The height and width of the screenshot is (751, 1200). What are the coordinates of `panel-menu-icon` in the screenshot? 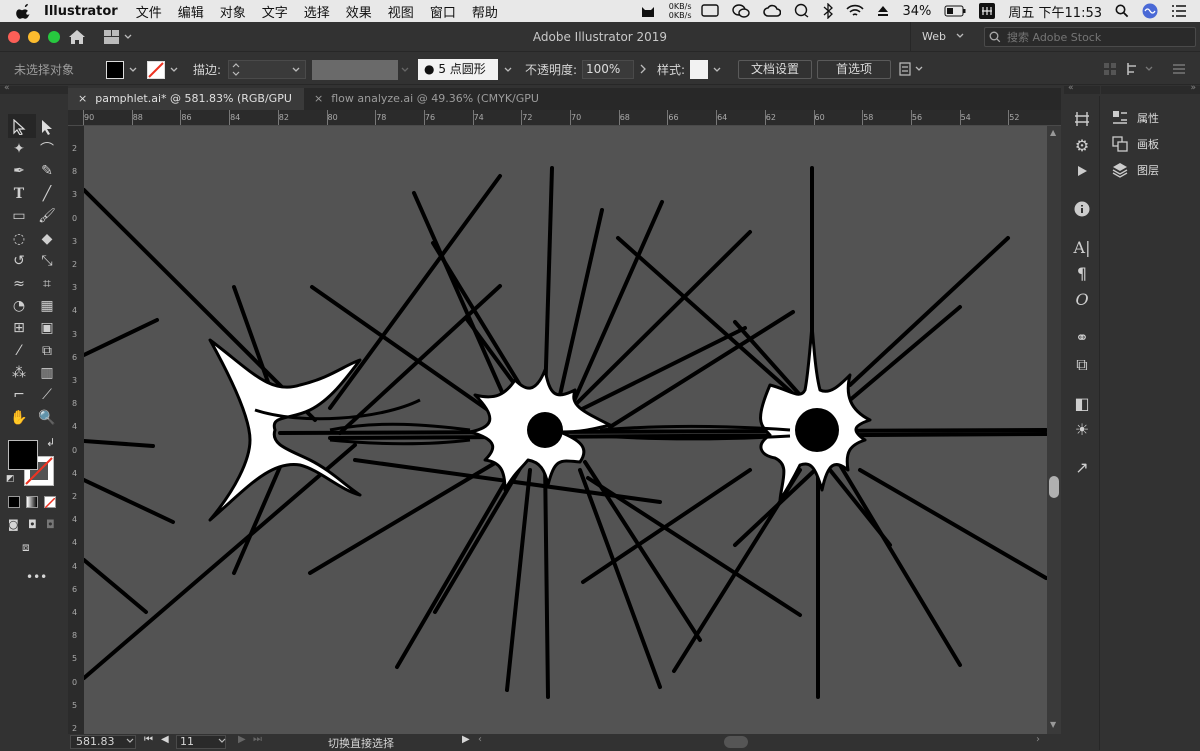 It's located at (1179, 70).